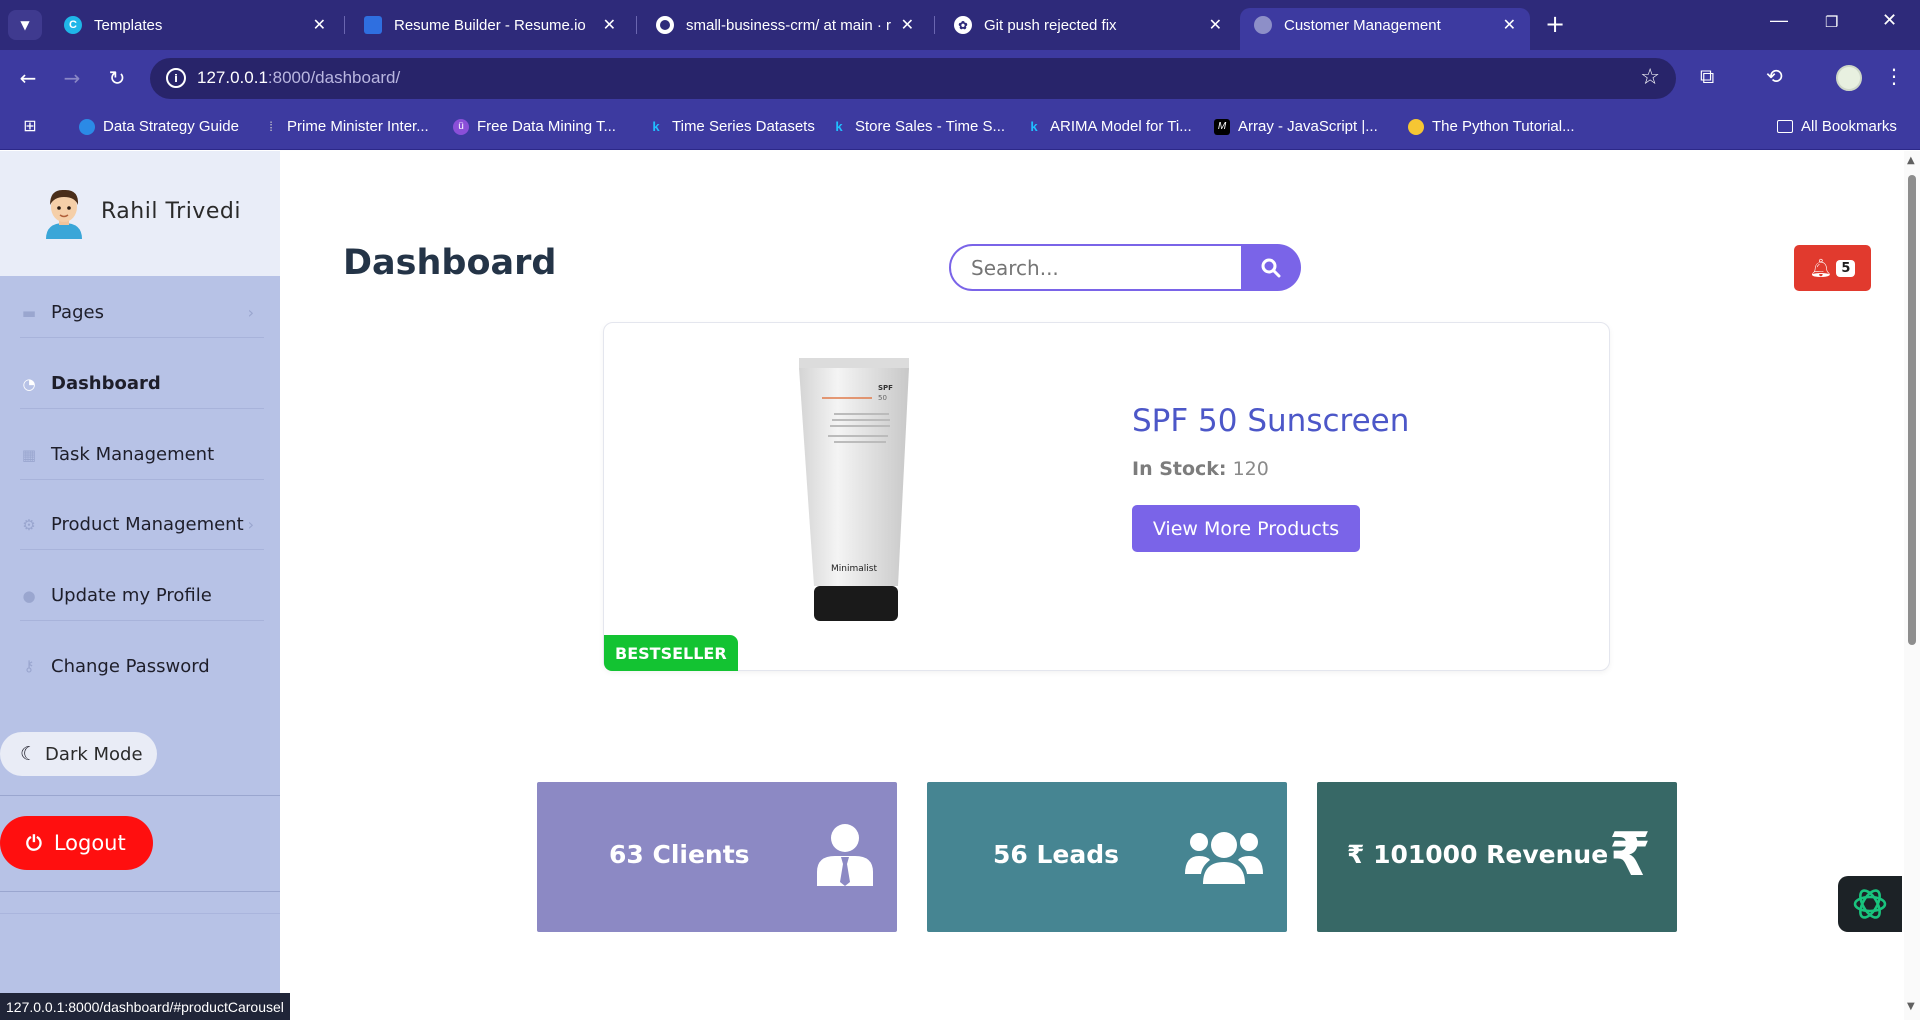  Describe the element at coordinates (1912, 410) in the screenshot. I see `scroll-thumb` at that location.